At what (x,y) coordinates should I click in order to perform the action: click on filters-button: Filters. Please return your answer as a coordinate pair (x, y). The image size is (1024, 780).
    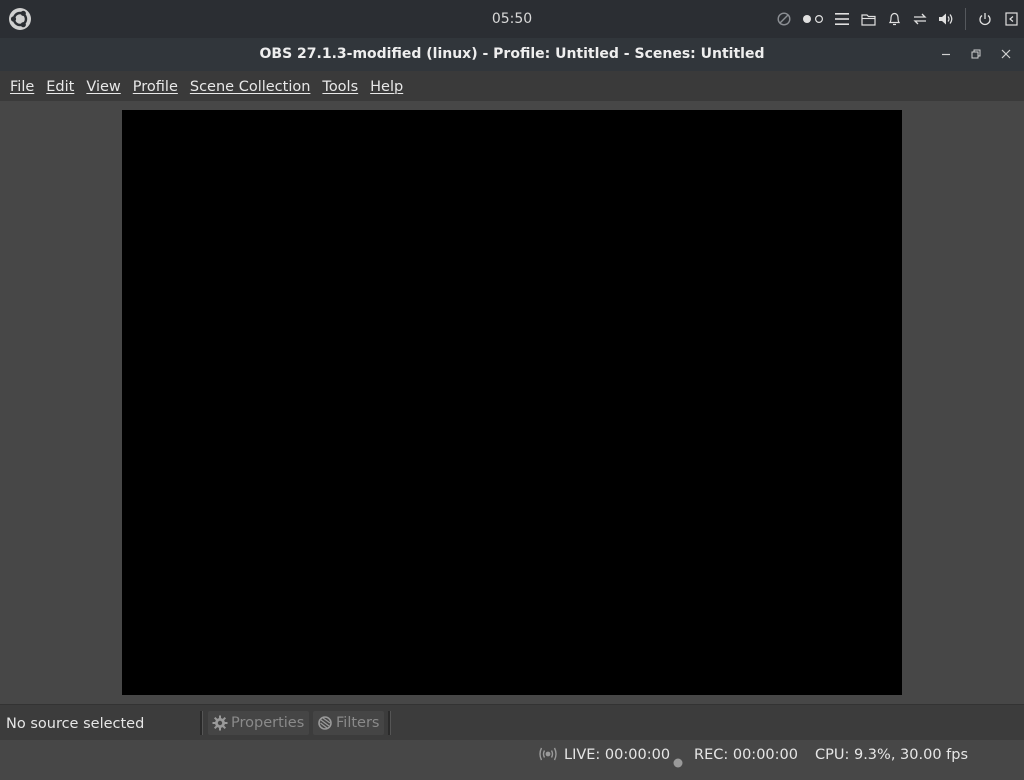
    Looking at the image, I should click on (349, 723).